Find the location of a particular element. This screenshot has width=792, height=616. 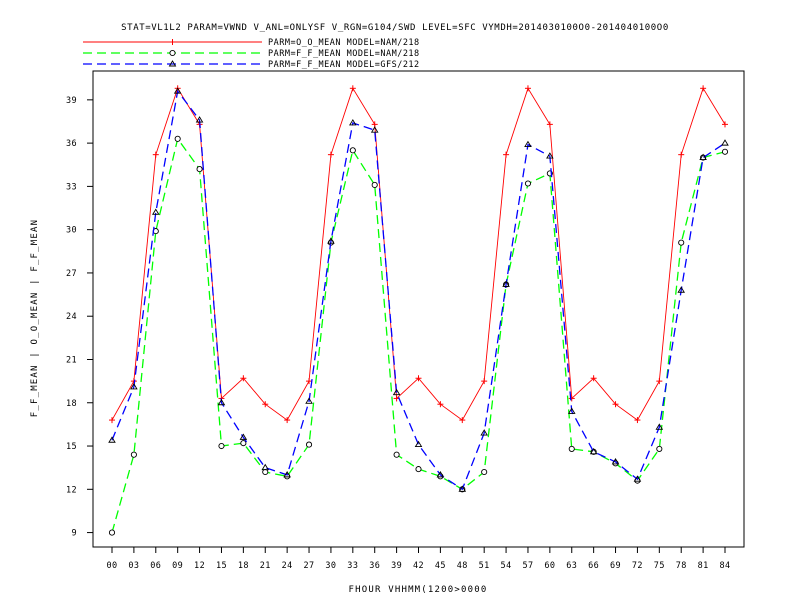

x-tick-label: 75 is located at coordinates (659, 566).